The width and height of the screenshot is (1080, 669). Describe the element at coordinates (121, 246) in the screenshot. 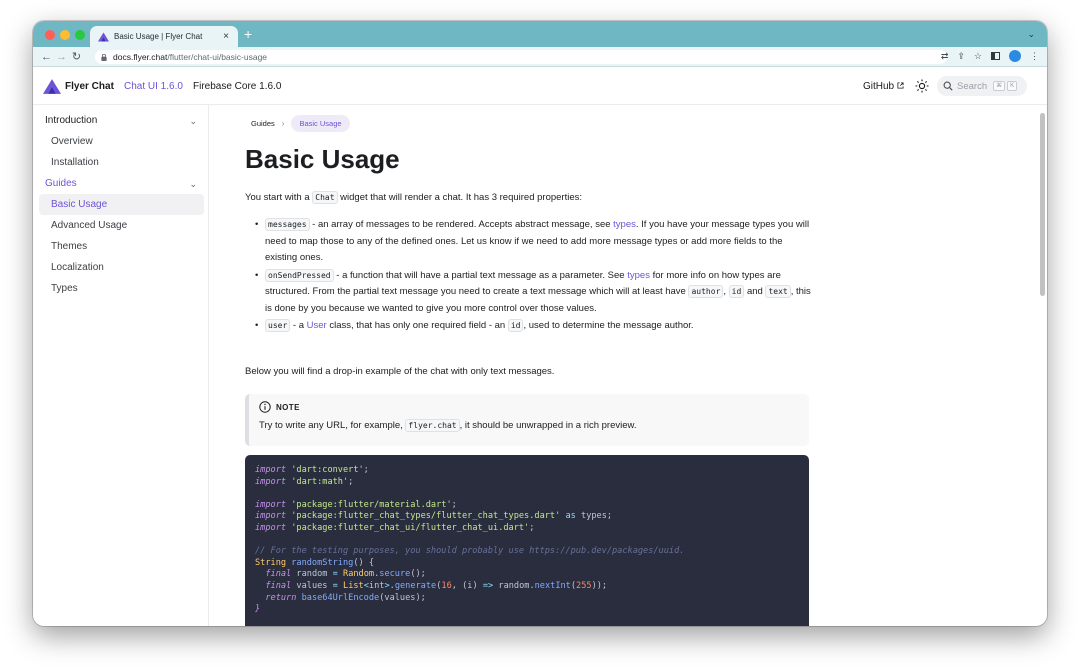

I see `sidebar-item-themes: Themes` at that location.